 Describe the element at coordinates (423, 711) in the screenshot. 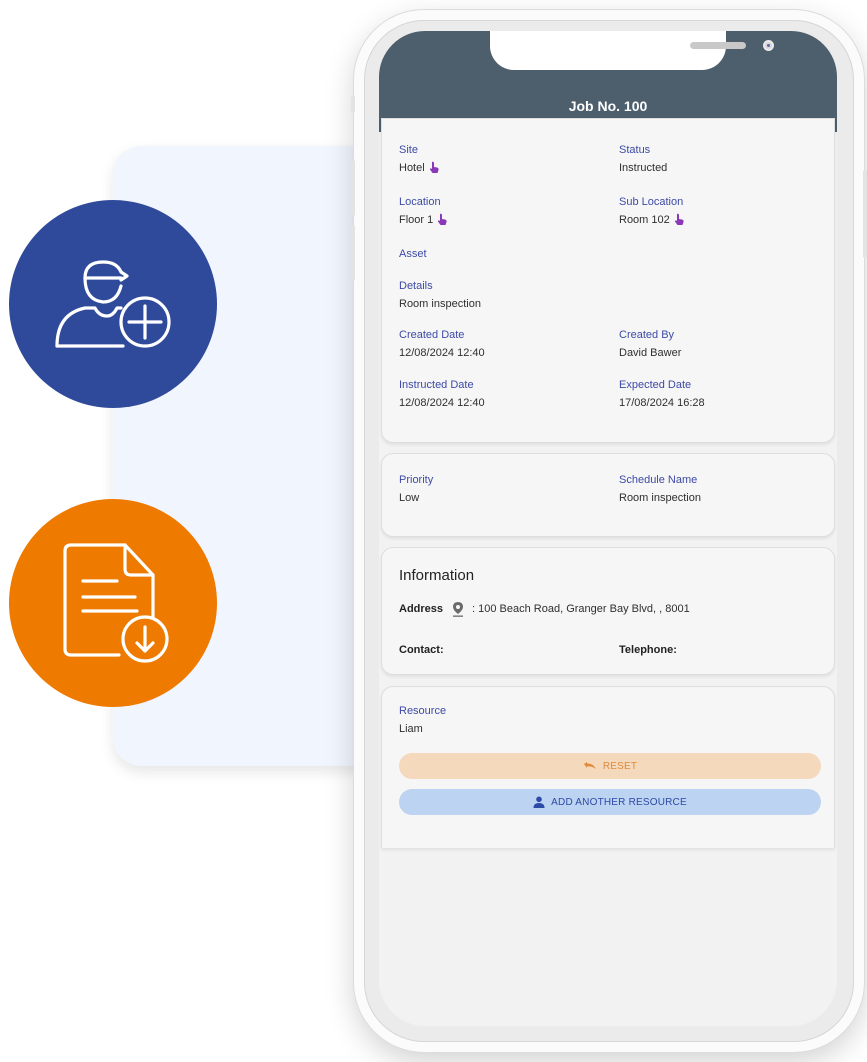

I see `resource-label: Resource` at that location.